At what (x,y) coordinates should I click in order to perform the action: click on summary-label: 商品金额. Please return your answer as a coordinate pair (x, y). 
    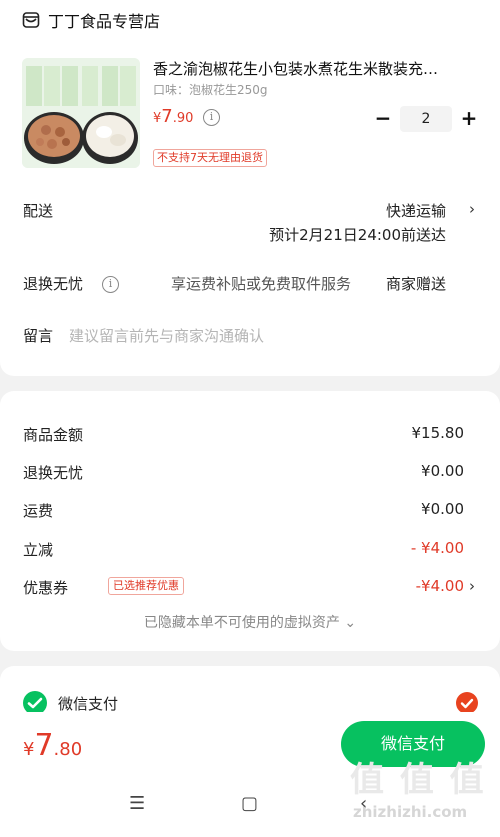
    Looking at the image, I should click on (53, 435).